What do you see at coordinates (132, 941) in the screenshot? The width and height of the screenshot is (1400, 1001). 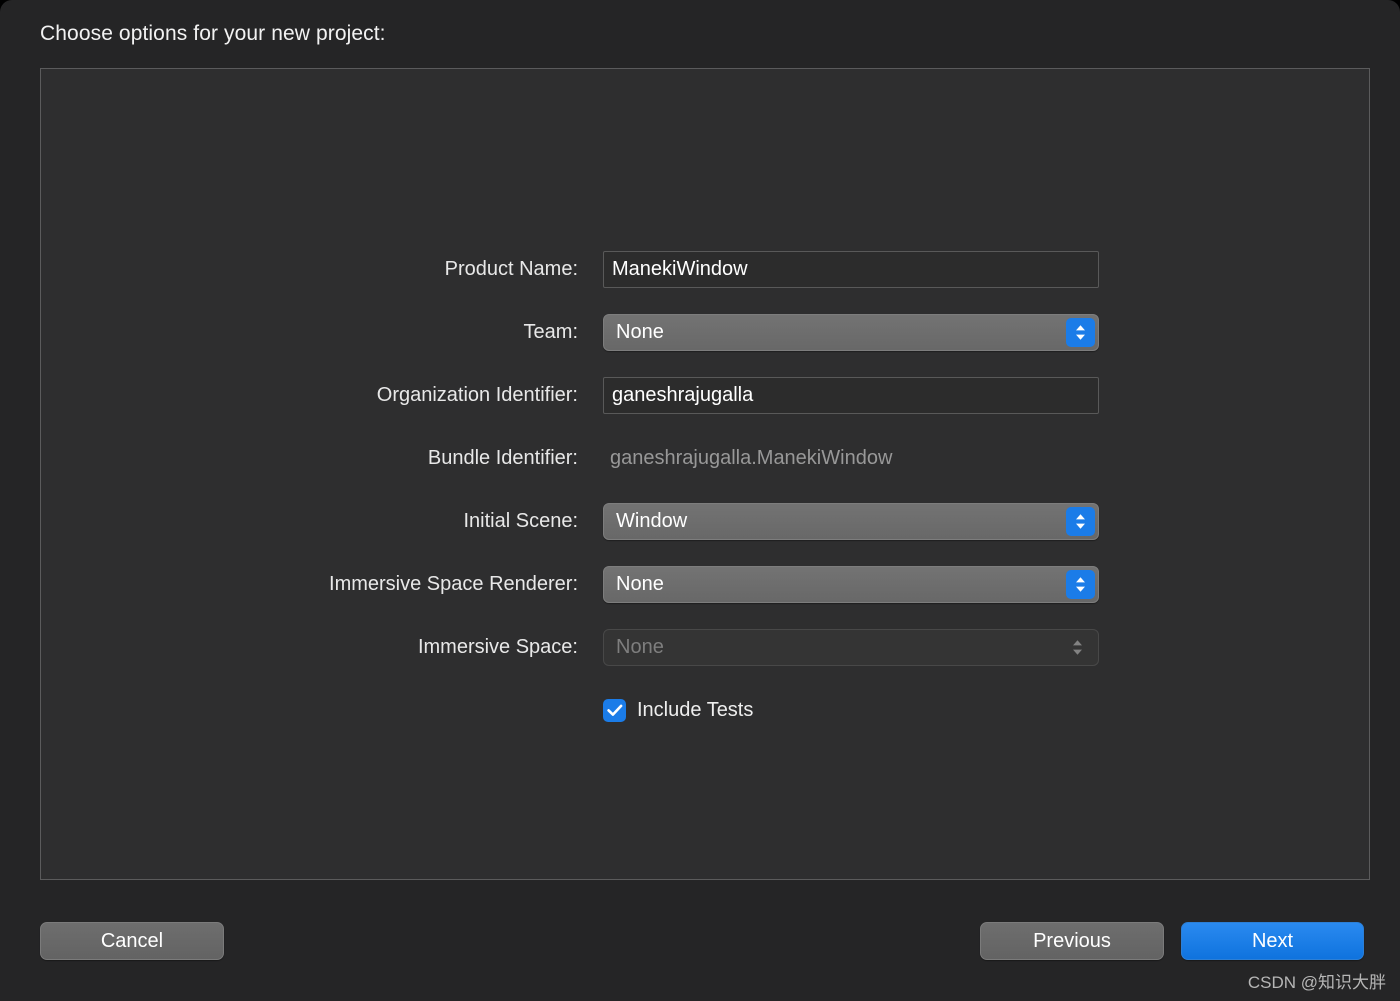 I see `cancel-button: Cancel` at bounding box center [132, 941].